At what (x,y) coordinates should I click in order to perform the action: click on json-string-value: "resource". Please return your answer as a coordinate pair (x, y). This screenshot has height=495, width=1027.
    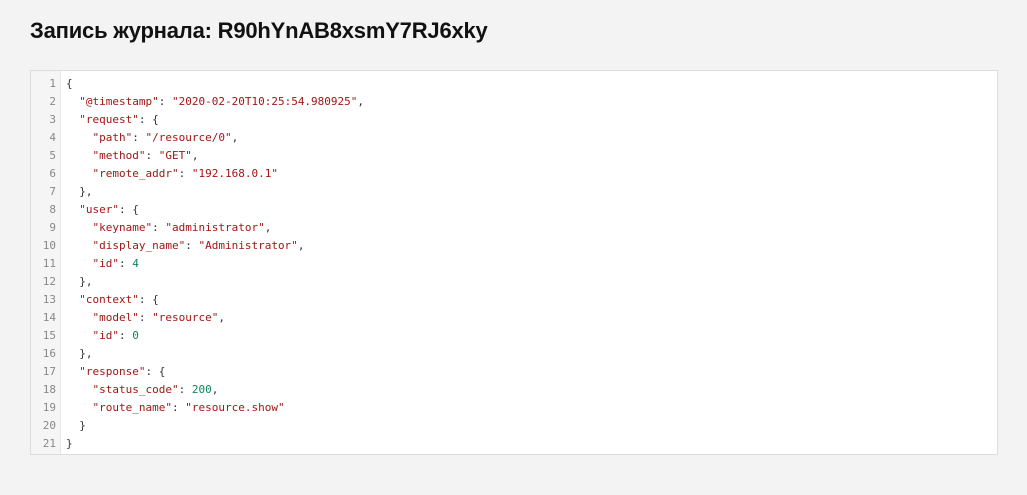
    Looking at the image, I should click on (185, 317).